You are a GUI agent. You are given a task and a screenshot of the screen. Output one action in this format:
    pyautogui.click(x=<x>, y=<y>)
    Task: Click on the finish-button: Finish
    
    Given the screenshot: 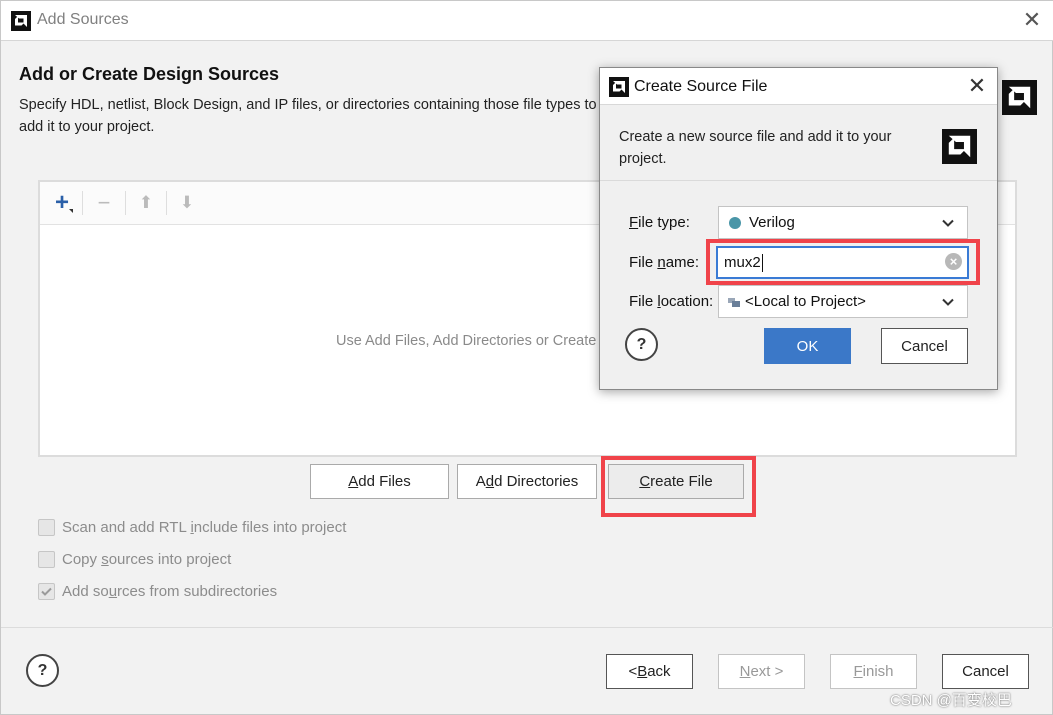 What is the action you would take?
    pyautogui.click(x=873, y=671)
    